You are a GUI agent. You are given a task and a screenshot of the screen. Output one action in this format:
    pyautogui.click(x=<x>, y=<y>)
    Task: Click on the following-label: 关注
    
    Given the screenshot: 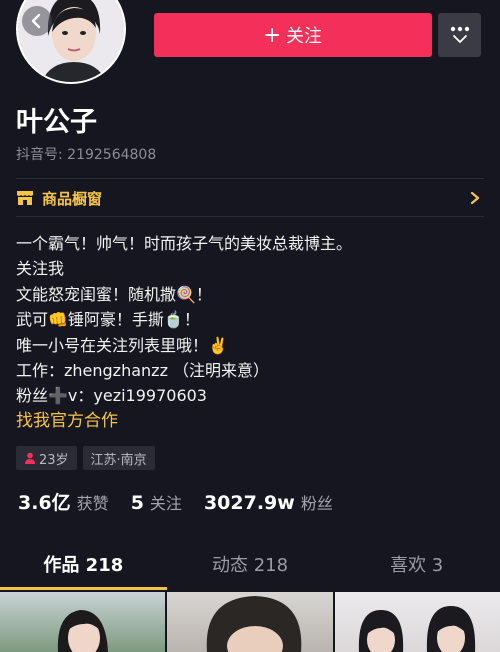 What is the action you would take?
    pyautogui.click(x=166, y=502)
    